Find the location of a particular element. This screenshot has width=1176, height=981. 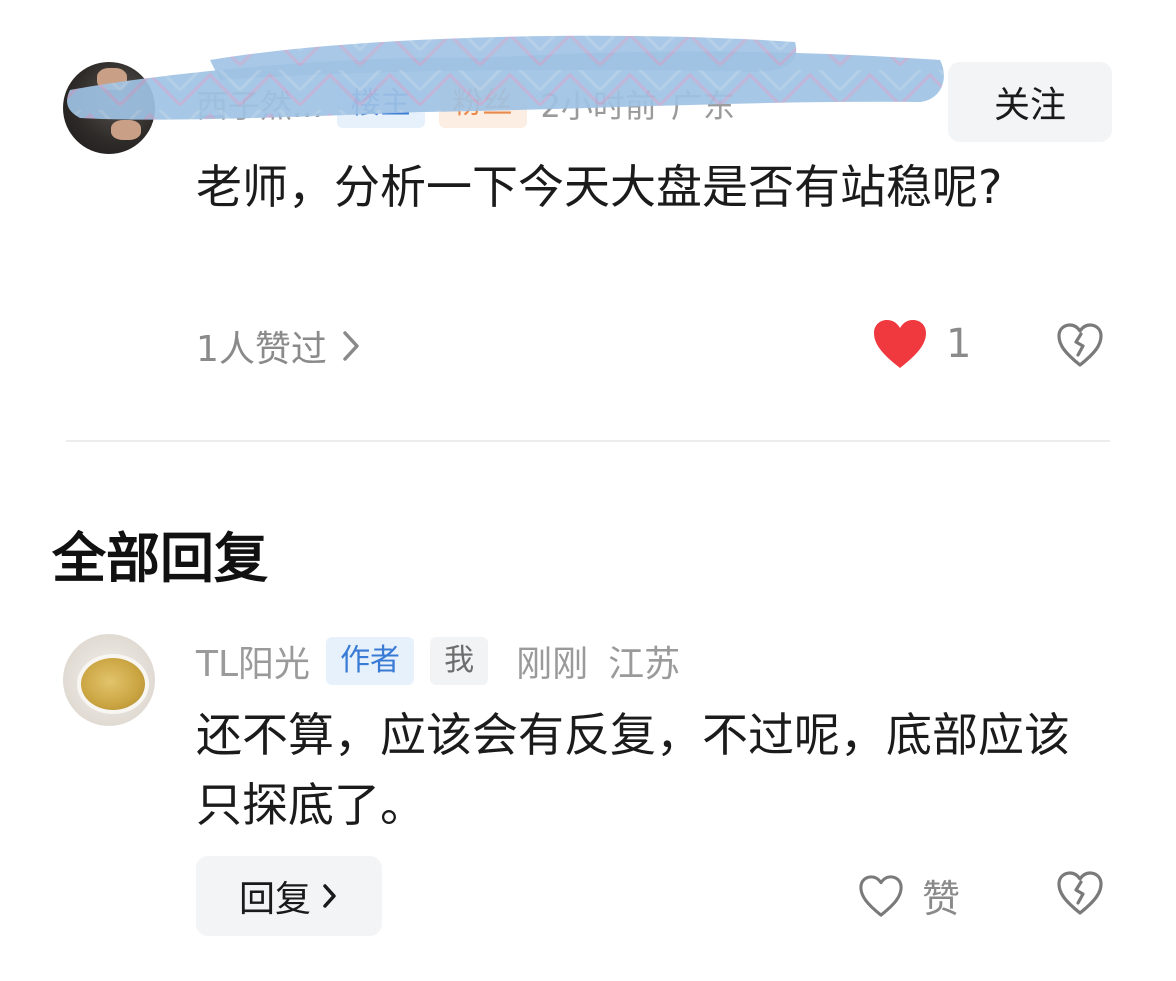

like-count: 1 is located at coordinates (959, 344).